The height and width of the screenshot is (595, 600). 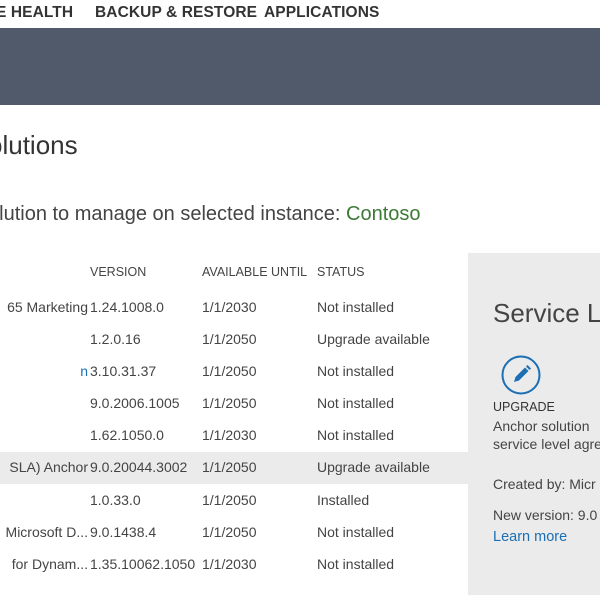 What do you see at coordinates (173, 214) in the screenshot?
I see `subheading-text: olution to manage on selected instance:` at bounding box center [173, 214].